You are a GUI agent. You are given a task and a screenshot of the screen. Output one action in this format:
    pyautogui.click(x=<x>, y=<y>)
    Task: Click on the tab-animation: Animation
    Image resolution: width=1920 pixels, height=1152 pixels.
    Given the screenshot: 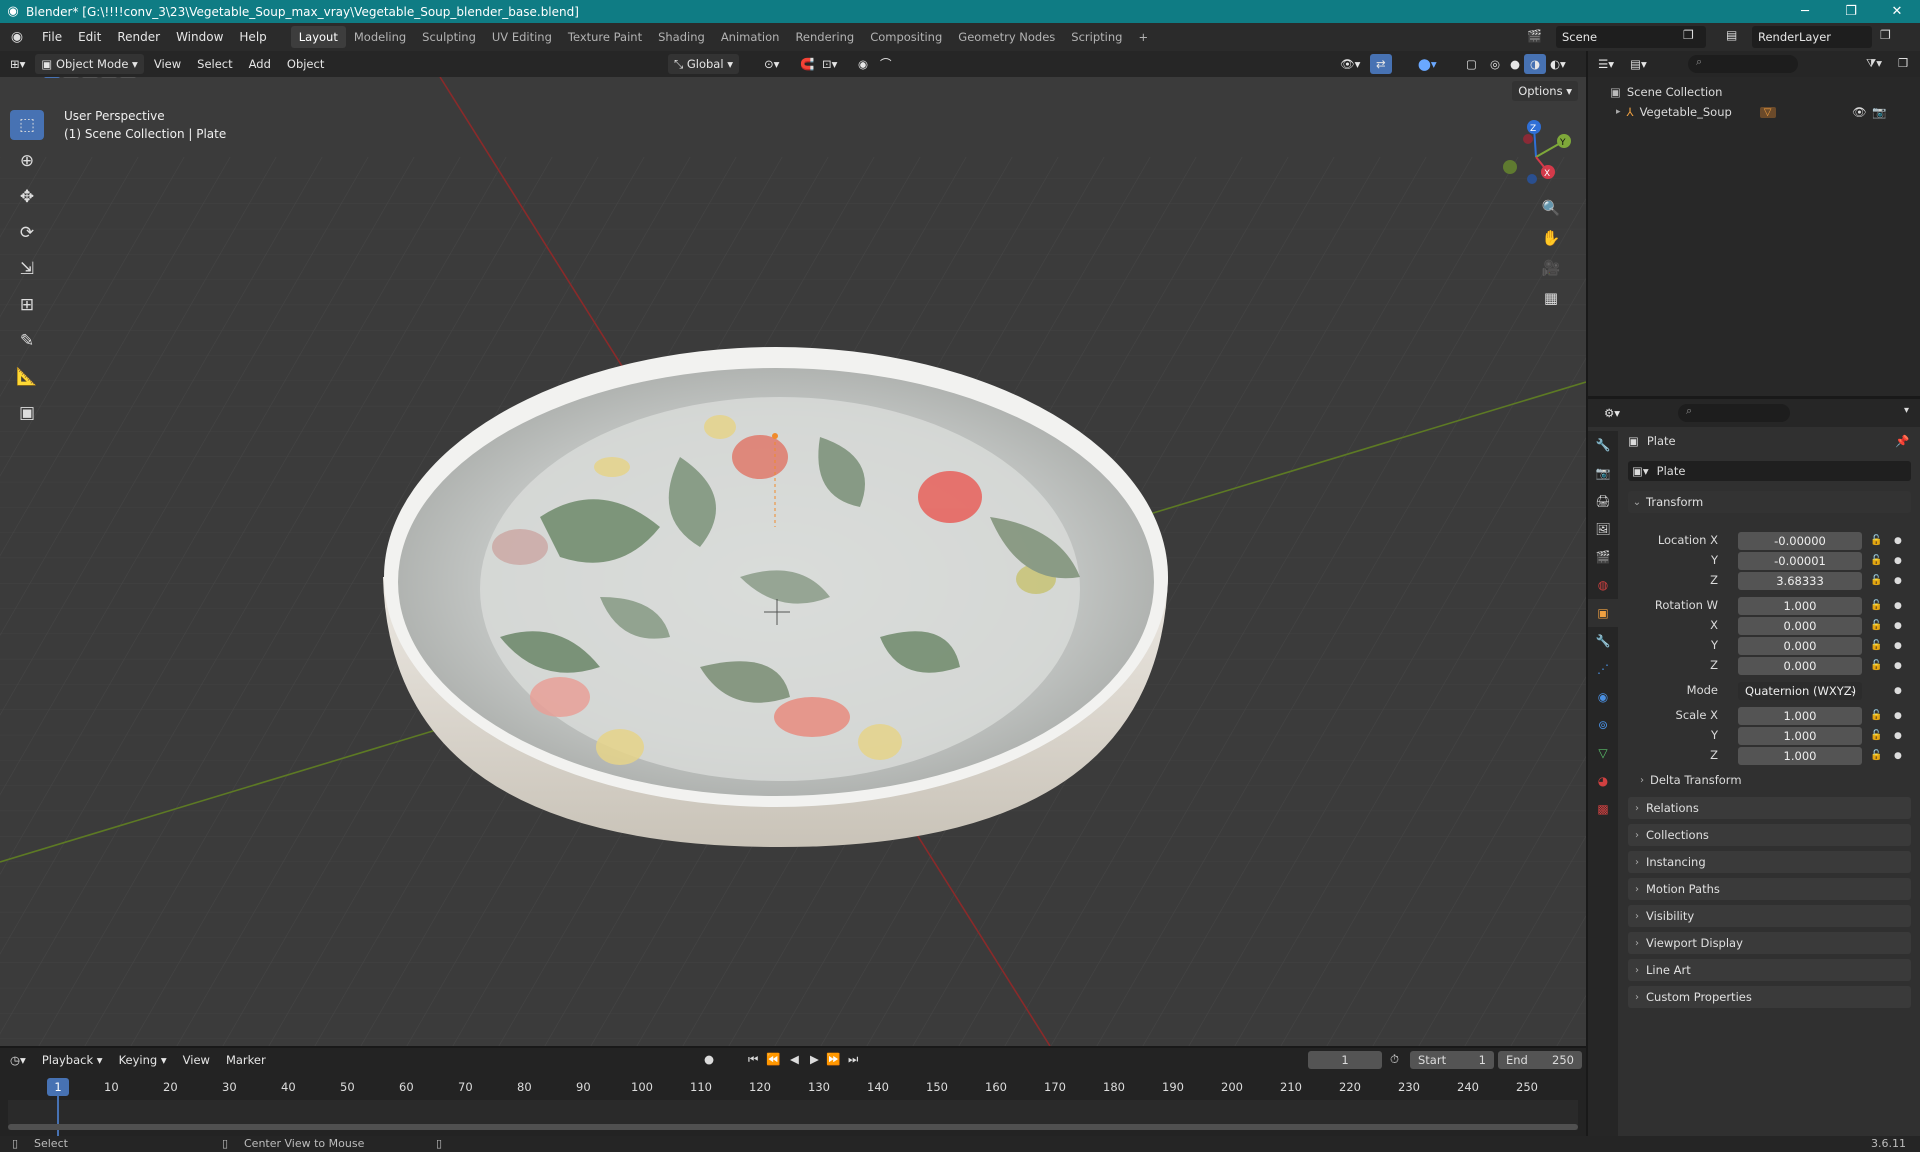 What is the action you would take?
    pyautogui.click(x=750, y=37)
    